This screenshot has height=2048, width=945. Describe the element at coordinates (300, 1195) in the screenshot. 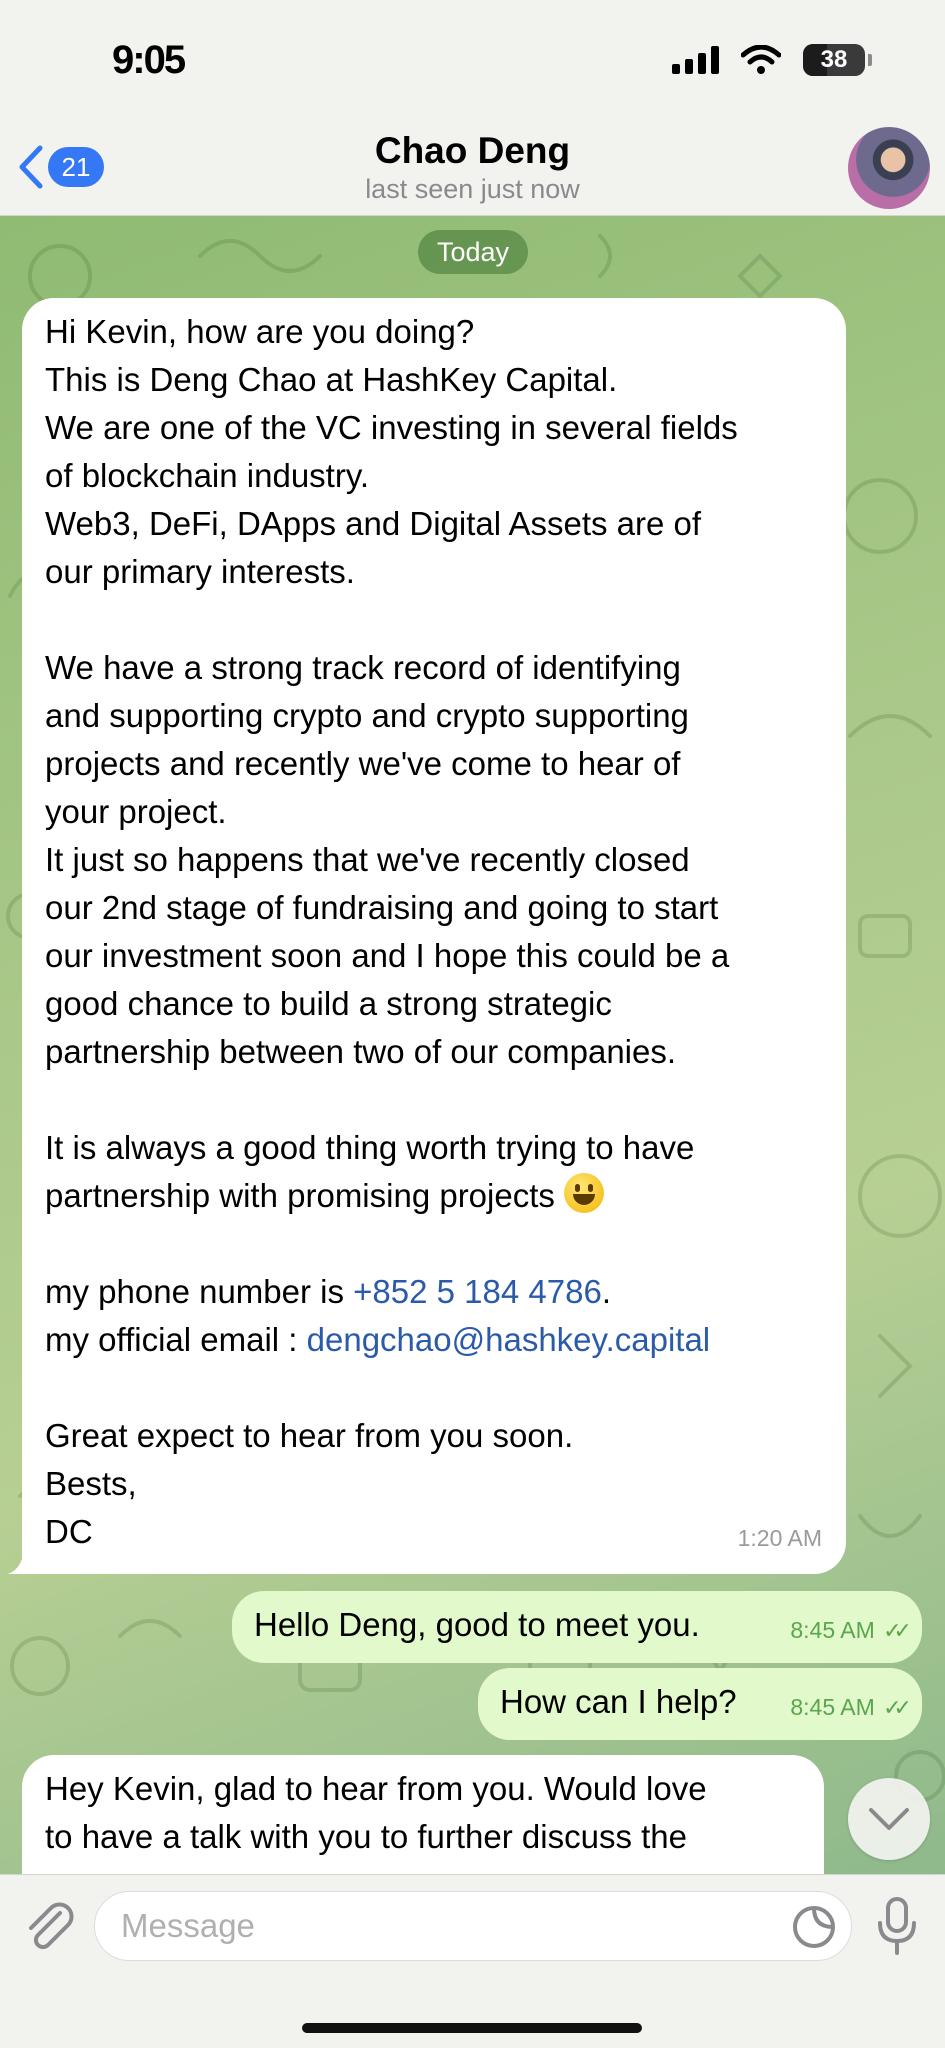

I see `message-line-text: partnership with promising projects` at that location.